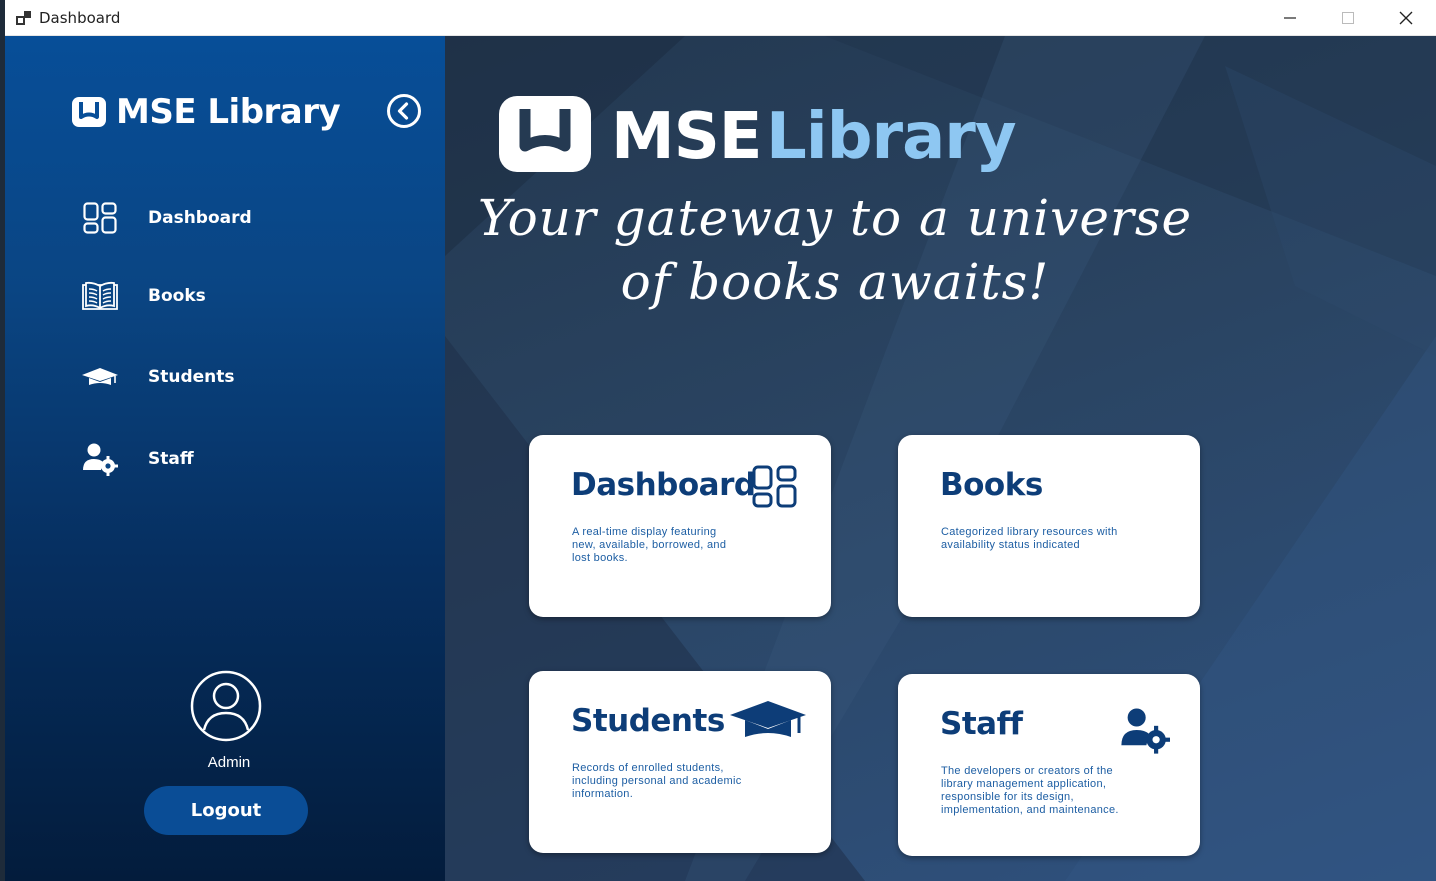 The height and width of the screenshot is (881, 1436). What do you see at coordinates (80, 18) in the screenshot?
I see `window-title: Dashboard` at bounding box center [80, 18].